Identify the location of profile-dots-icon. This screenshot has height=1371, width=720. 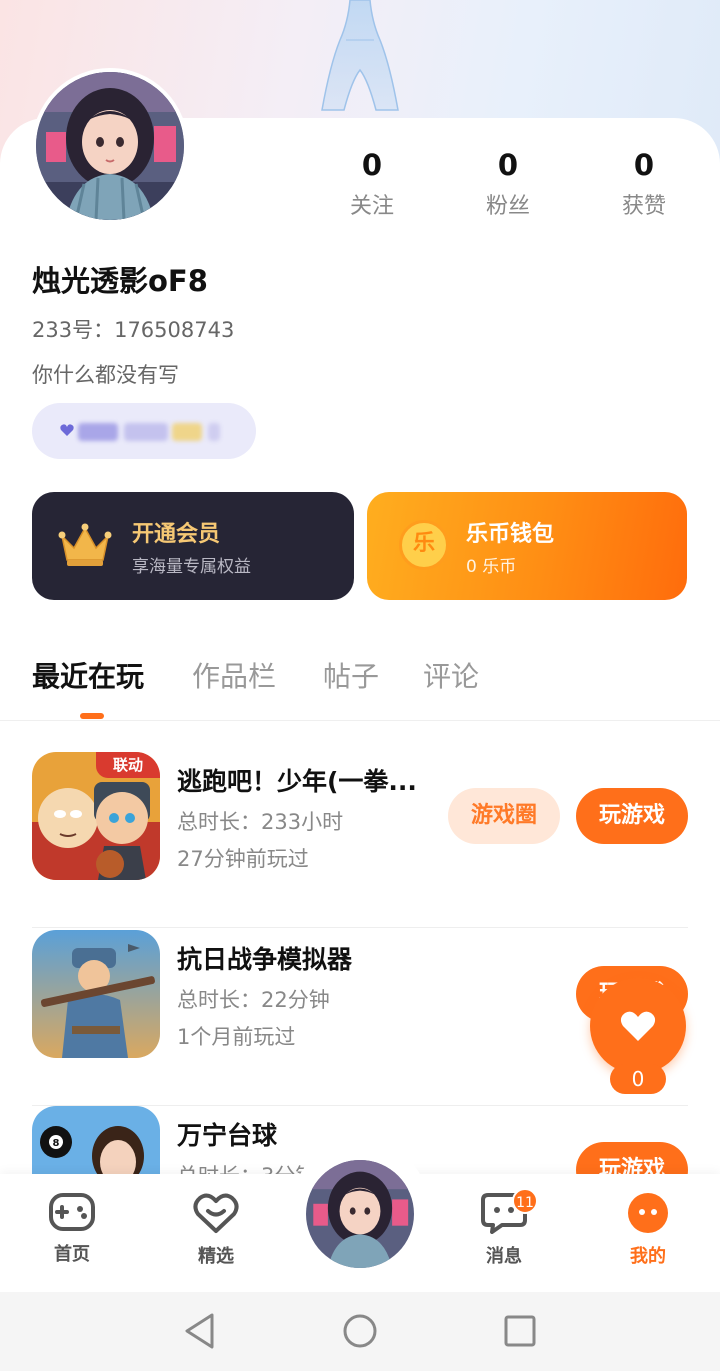
(648, 1213).